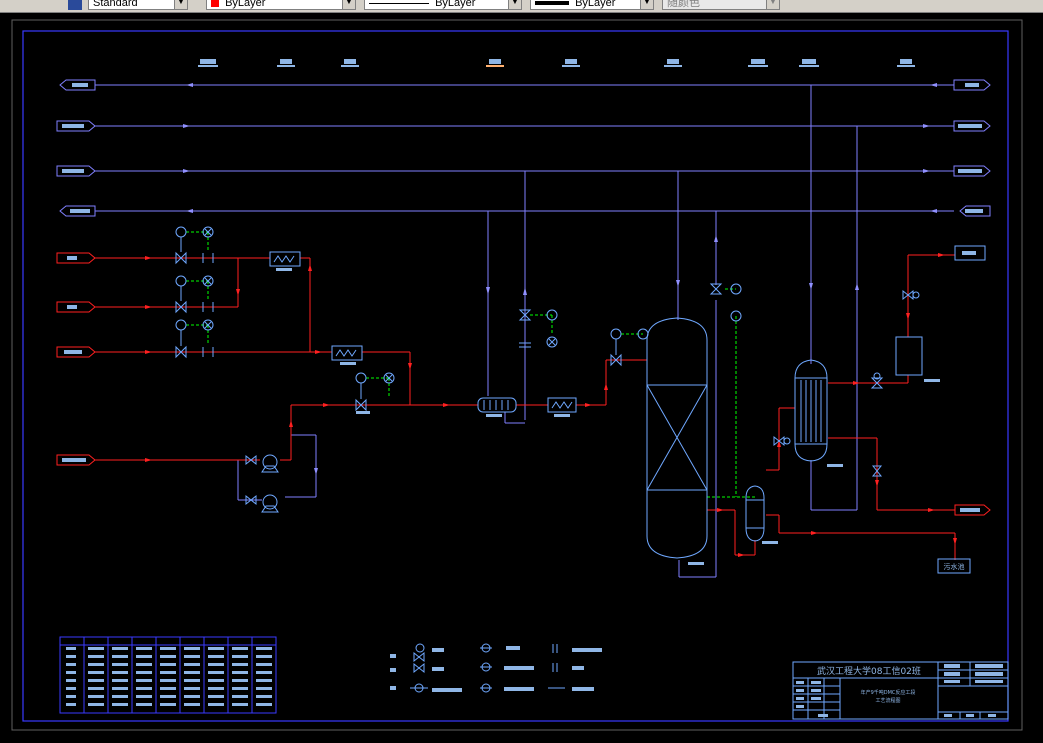  I want to click on drawing-name-line2: 工艺流程图, so click(887, 700).